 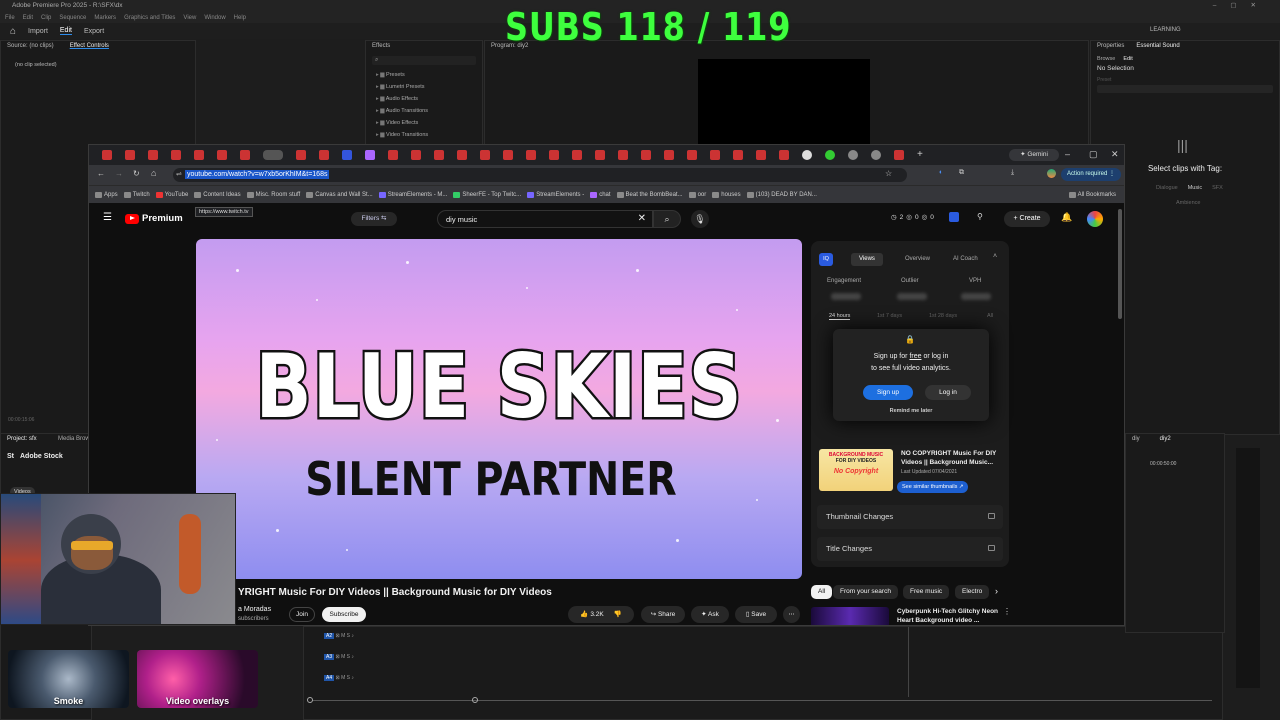 I want to click on dislike-button: 👎, so click(x=618, y=614).